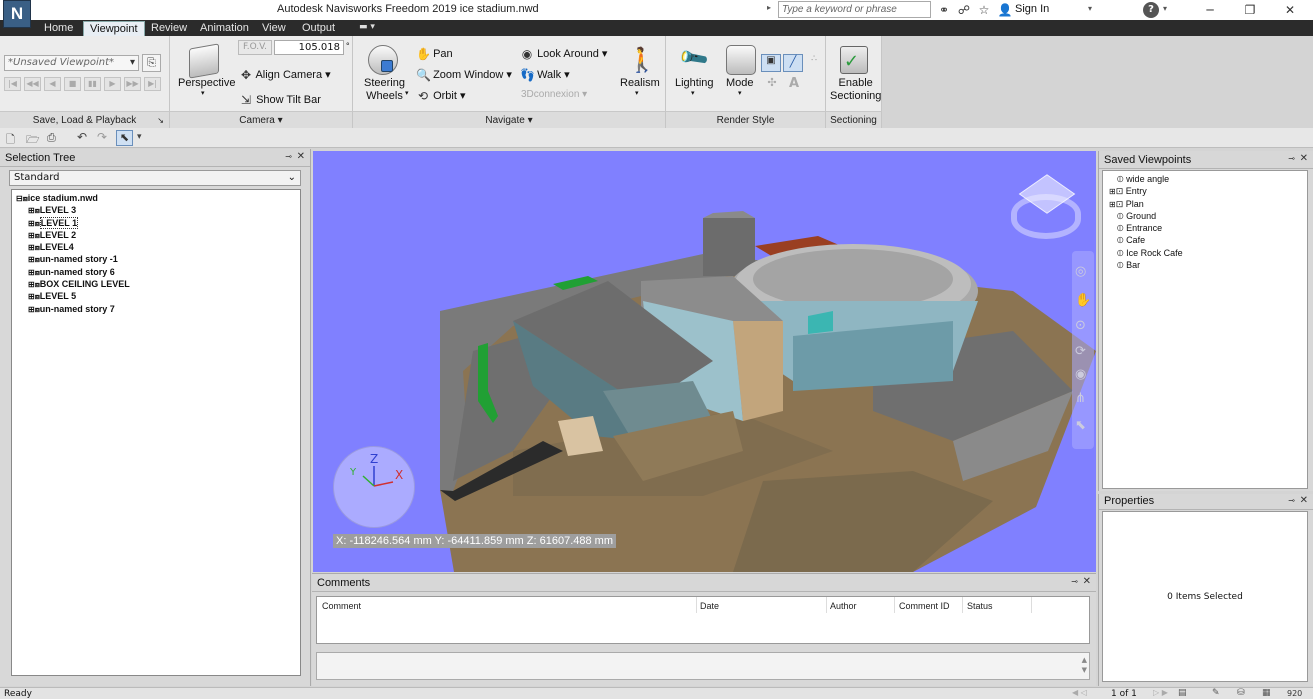 The height and width of the screenshot is (699, 1313). What do you see at coordinates (10, 140) in the screenshot?
I see `new-file-icon: 🗋` at bounding box center [10, 140].